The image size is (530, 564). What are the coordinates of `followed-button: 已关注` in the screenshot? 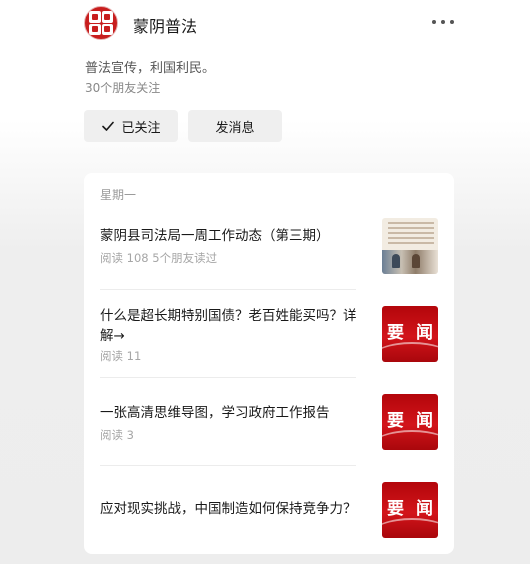 It's located at (131, 126).